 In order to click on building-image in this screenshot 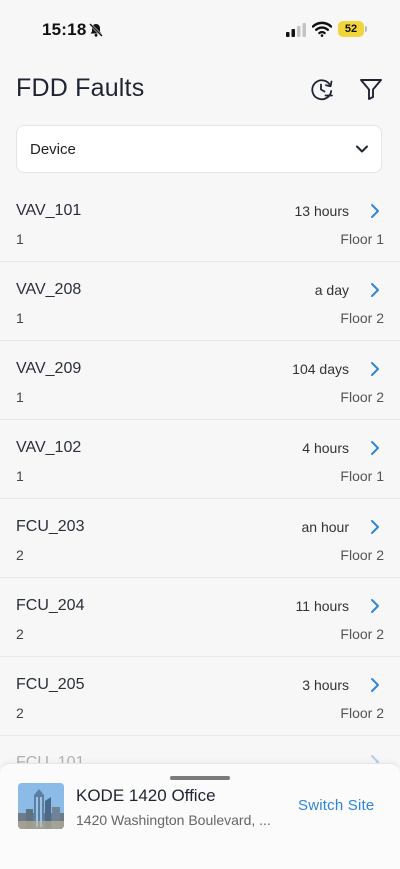, I will do `click(41, 806)`.